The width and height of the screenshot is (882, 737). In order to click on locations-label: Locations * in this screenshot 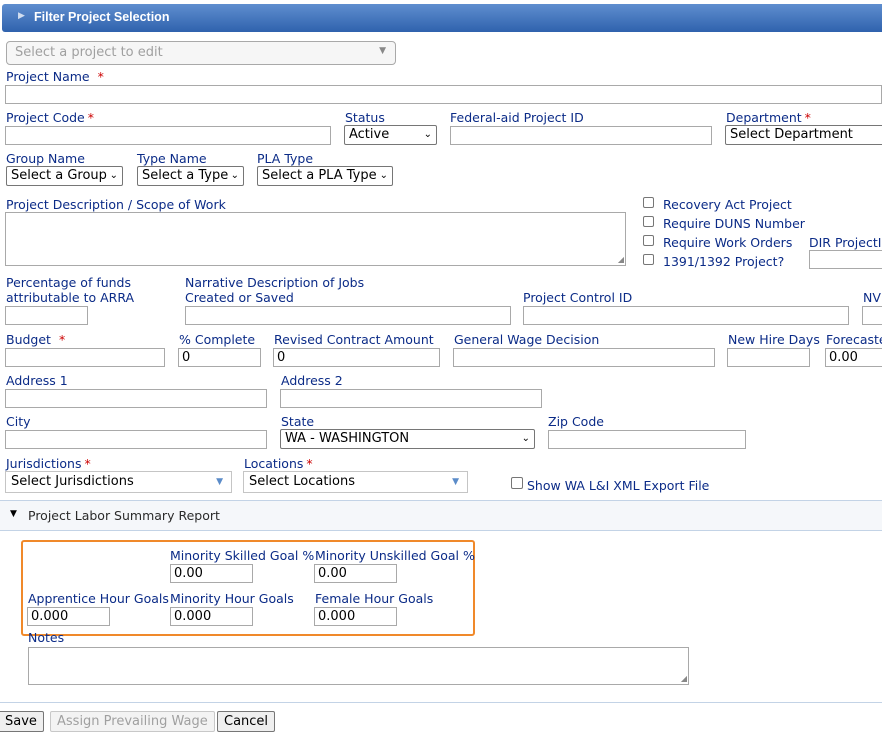, I will do `click(278, 463)`.